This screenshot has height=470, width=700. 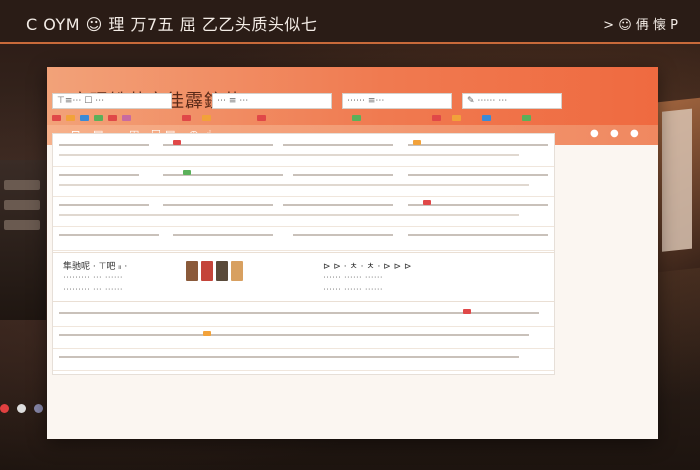 What do you see at coordinates (640, 23) in the screenshot?
I see `breadcrumb: > ☺ 侢 懐 P` at bounding box center [640, 23].